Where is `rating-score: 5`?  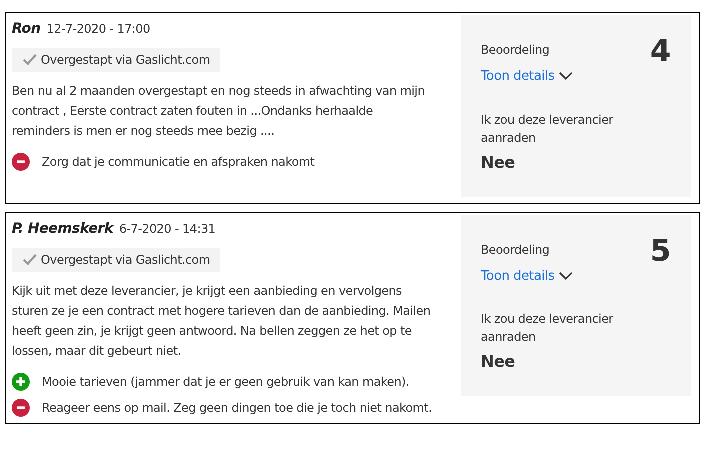 rating-score: 5 is located at coordinates (660, 251).